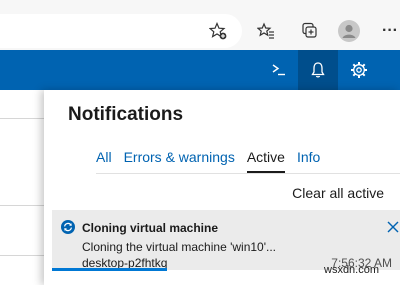 The height and width of the screenshot is (285, 400). What do you see at coordinates (68, 227) in the screenshot?
I see `sync-icon` at bounding box center [68, 227].